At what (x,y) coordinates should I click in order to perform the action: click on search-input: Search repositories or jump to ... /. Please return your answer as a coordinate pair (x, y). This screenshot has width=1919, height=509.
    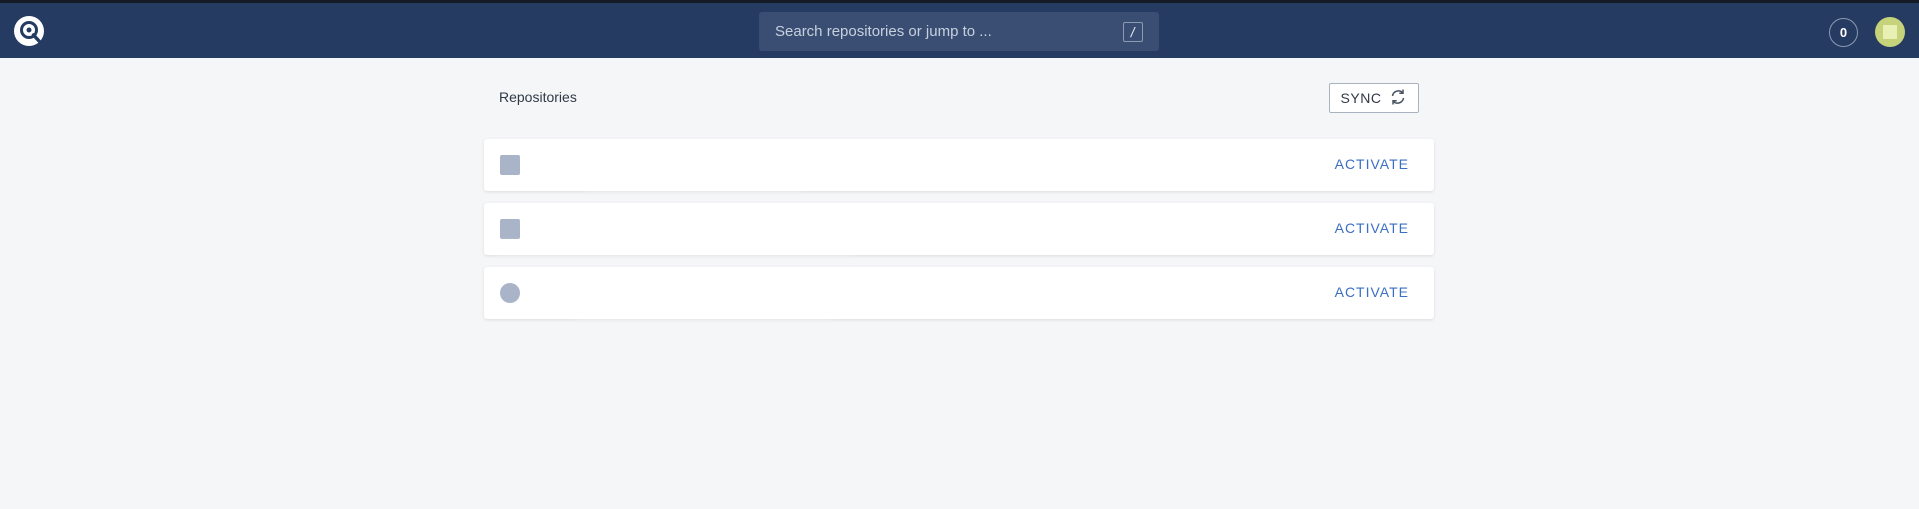
    Looking at the image, I should click on (959, 31).